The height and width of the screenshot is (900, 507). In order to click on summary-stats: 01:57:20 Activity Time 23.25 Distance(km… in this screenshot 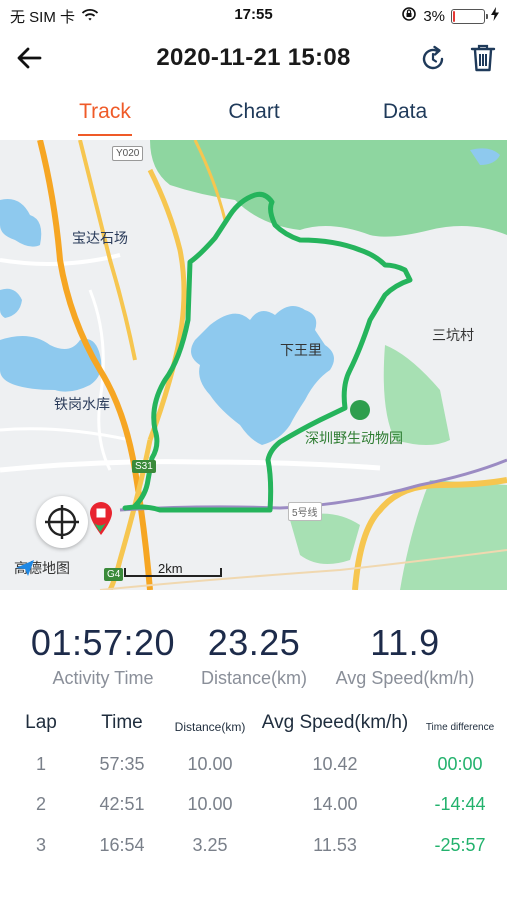, I will do `click(253, 657)`.